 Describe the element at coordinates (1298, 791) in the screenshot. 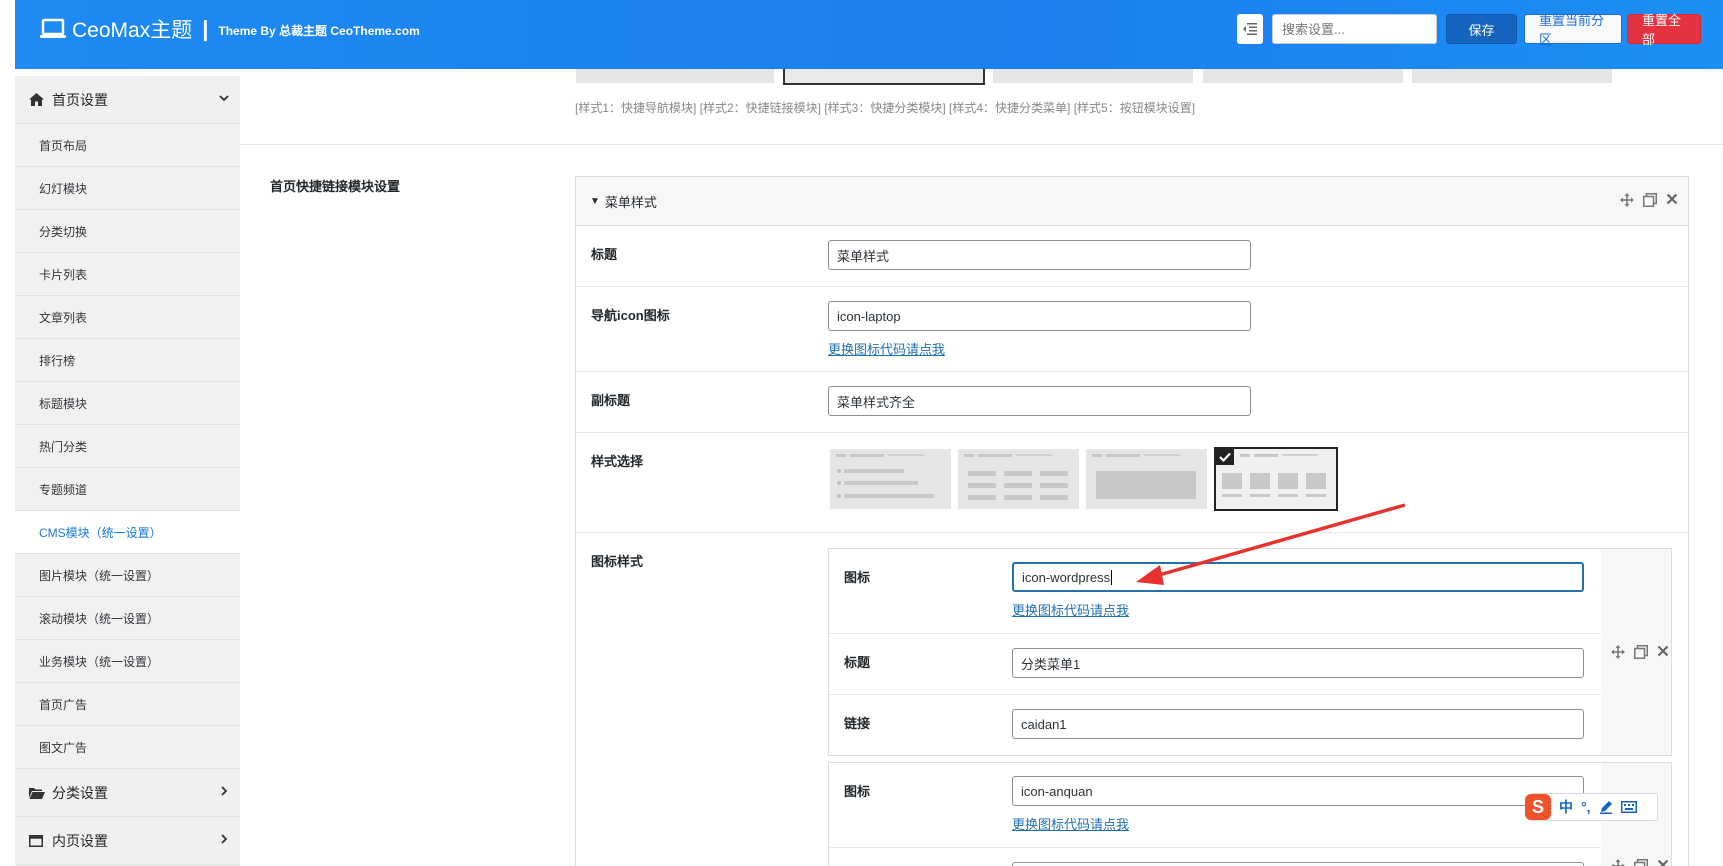

I see `icon-input: icon-anquan` at that location.